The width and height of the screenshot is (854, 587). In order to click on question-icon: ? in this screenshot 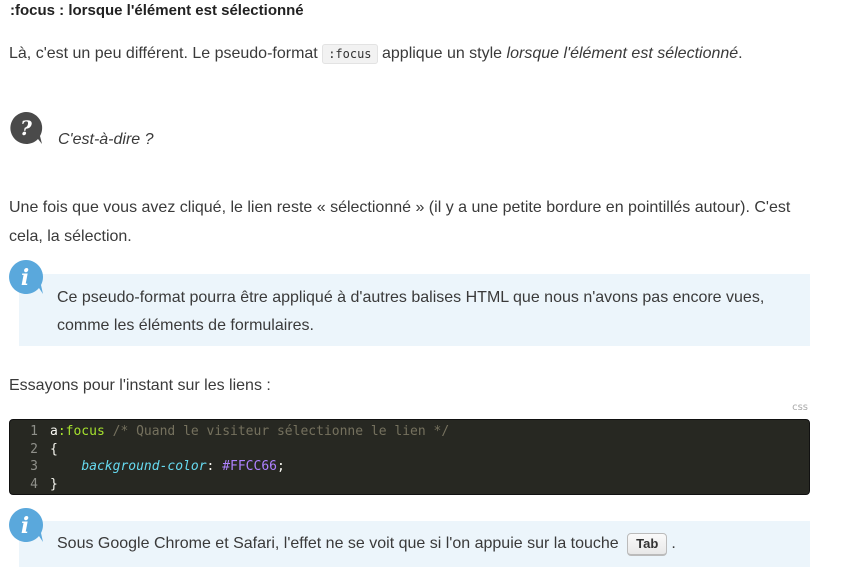, I will do `click(26, 127)`.